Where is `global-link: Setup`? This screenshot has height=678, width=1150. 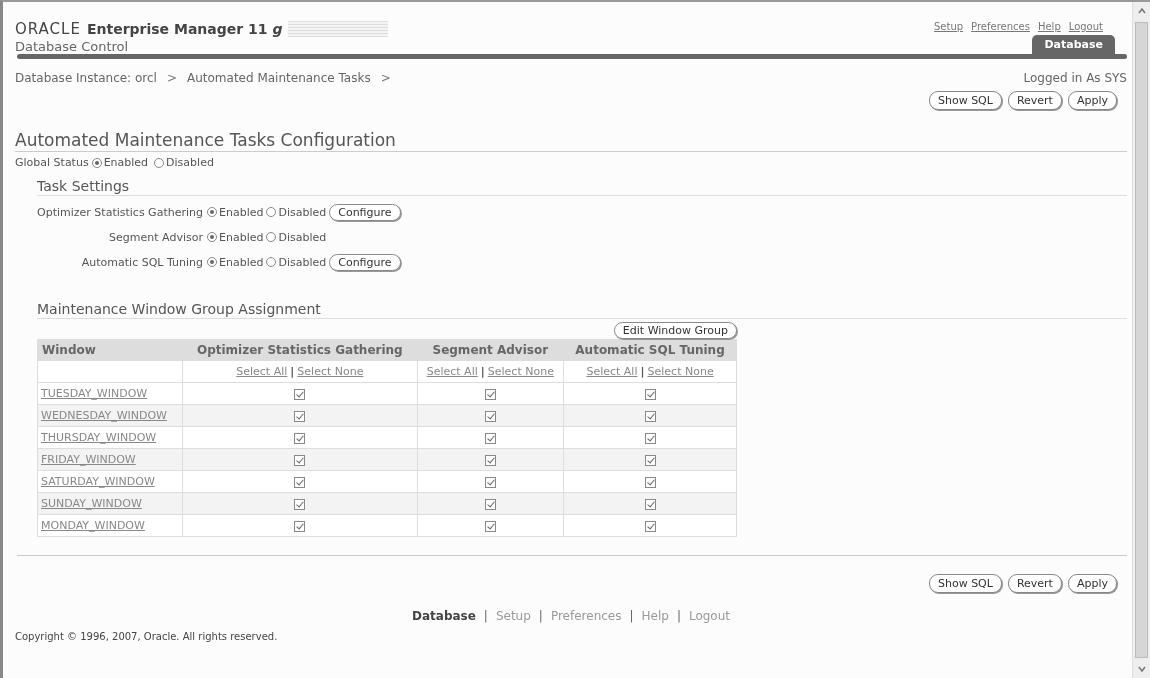
global-link: Setup is located at coordinates (949, 26).